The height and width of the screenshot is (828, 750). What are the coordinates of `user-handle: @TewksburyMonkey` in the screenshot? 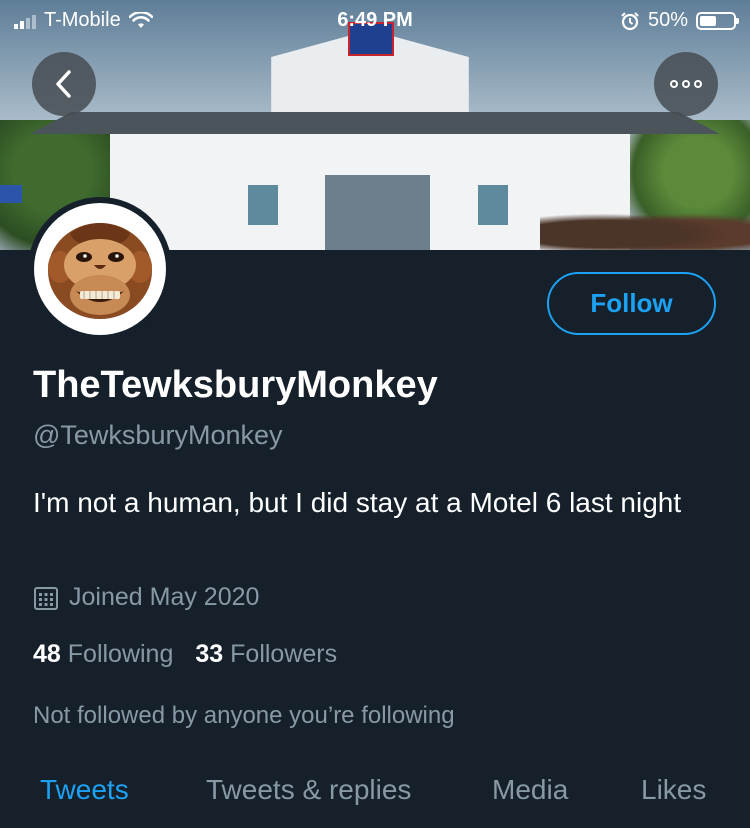 It's located at (158, 435).